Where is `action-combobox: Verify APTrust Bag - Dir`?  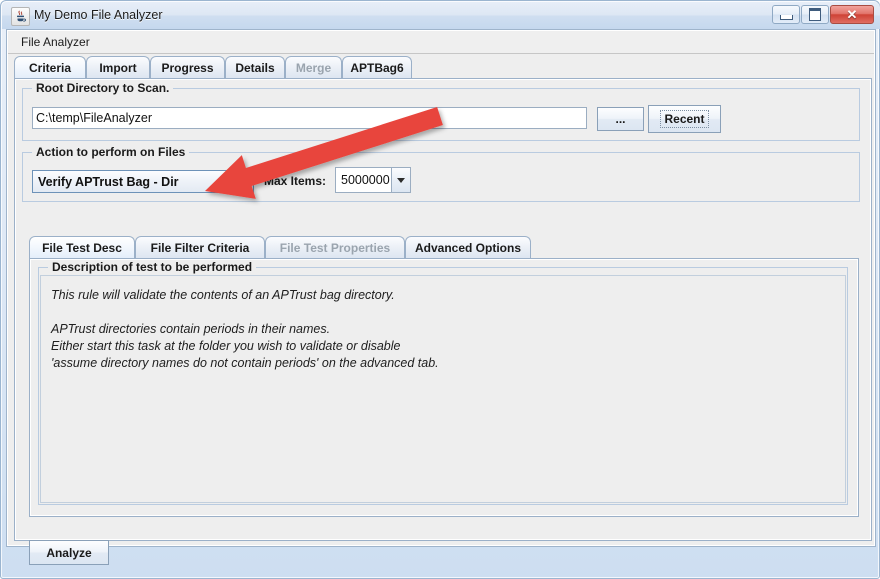
action-combobox: Verify APTrust Bag - Dir is located at coordinates (143, 181).